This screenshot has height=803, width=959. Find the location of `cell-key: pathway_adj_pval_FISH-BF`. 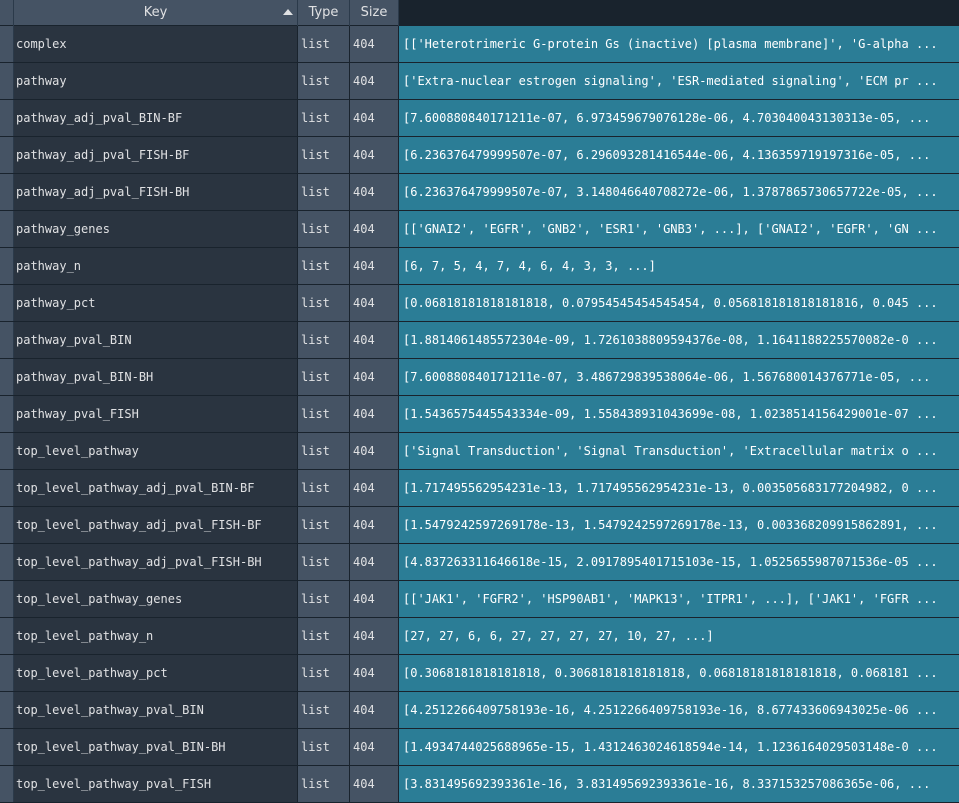

cell-key: pathway_adj_pval_FISH-BF is located at coordinates (156, 155).